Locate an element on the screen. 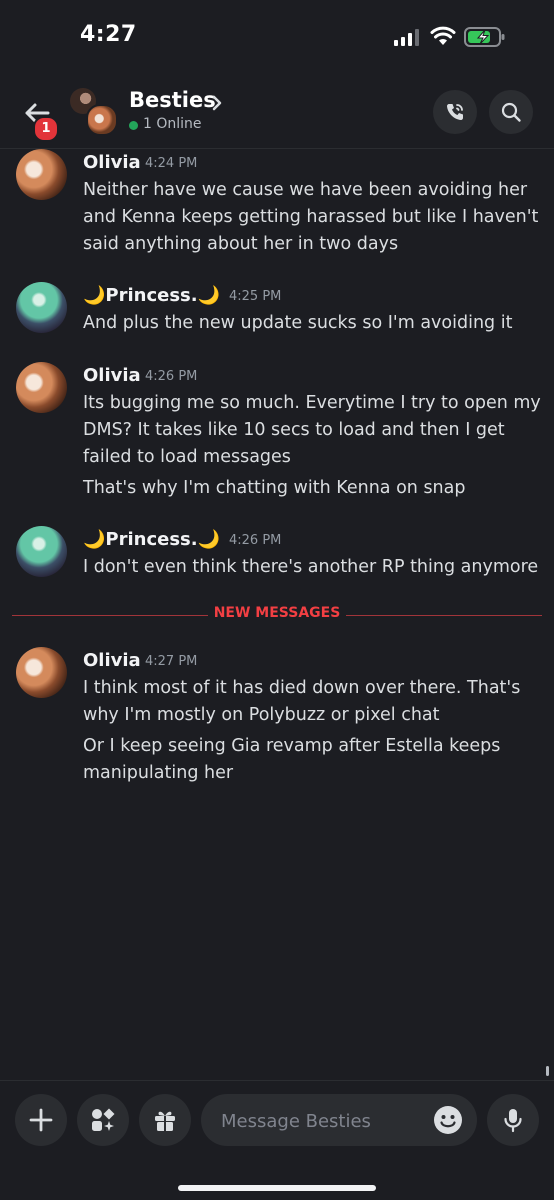 This screenshot has height=1200, width=554. search-button is located at coordinates (511, 112).